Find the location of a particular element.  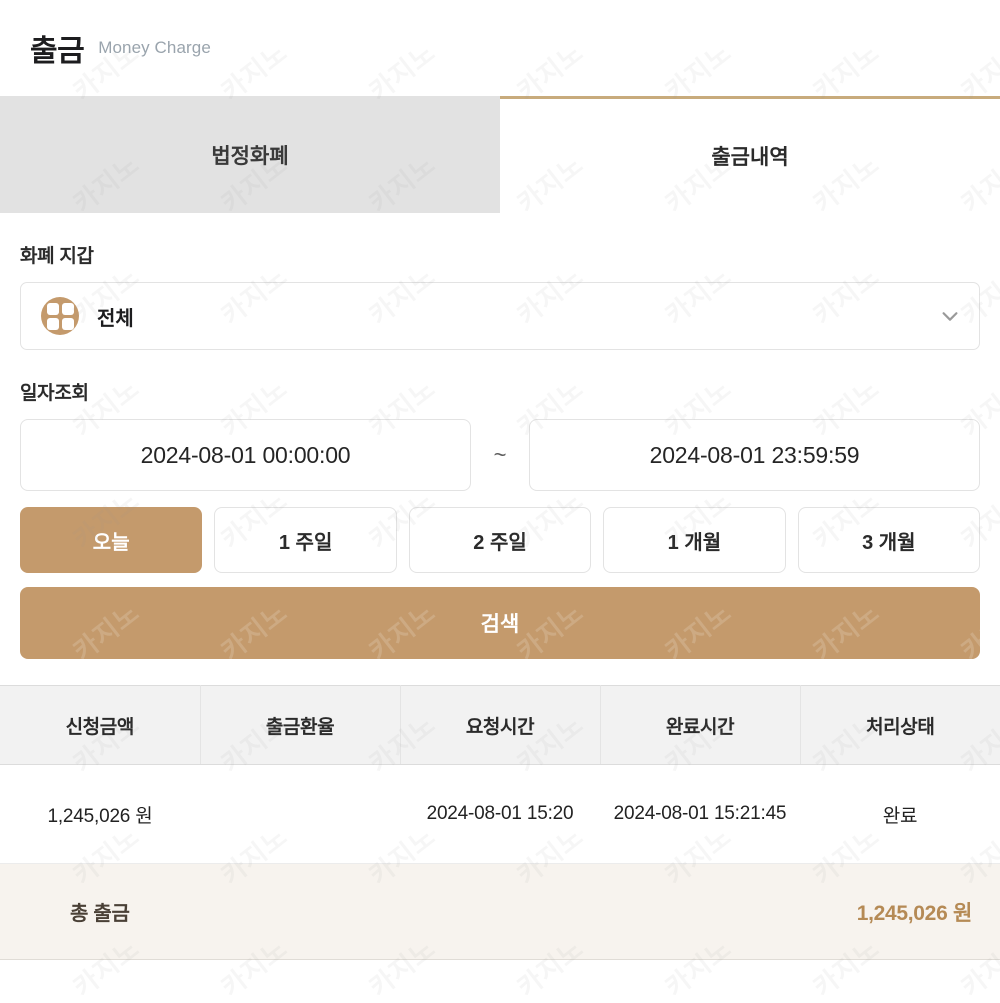

period-button-1month: 1 개월 is located at coordinates (694, 540).